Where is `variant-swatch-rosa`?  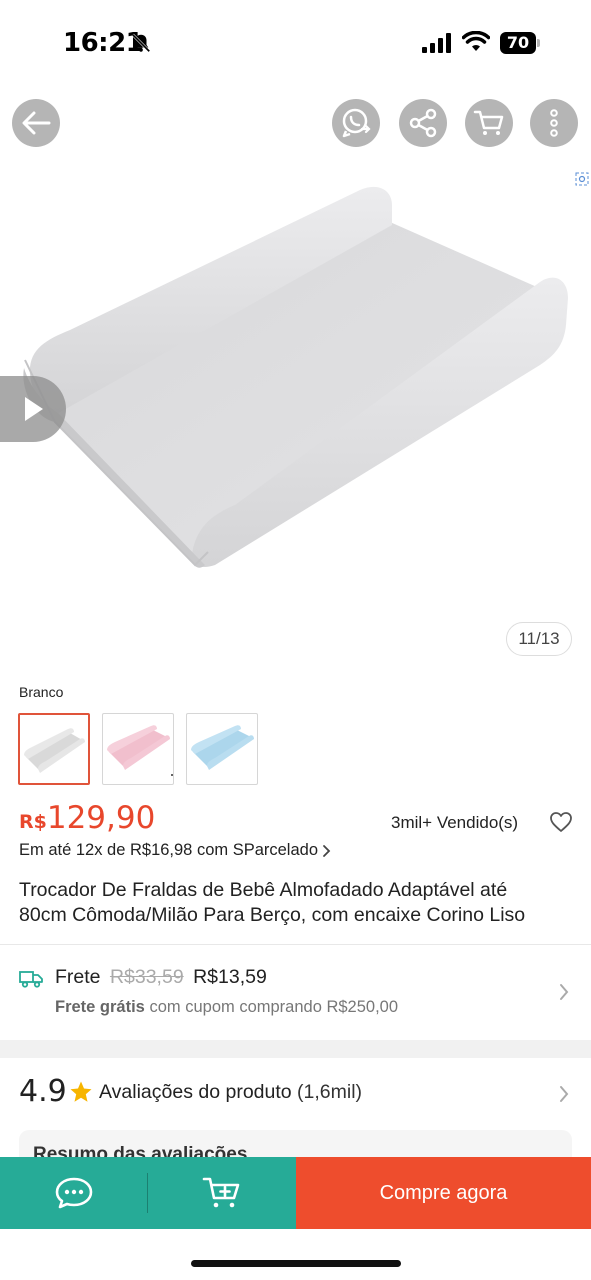 variant-swatch-rosa is located at coordinates (138, 749).